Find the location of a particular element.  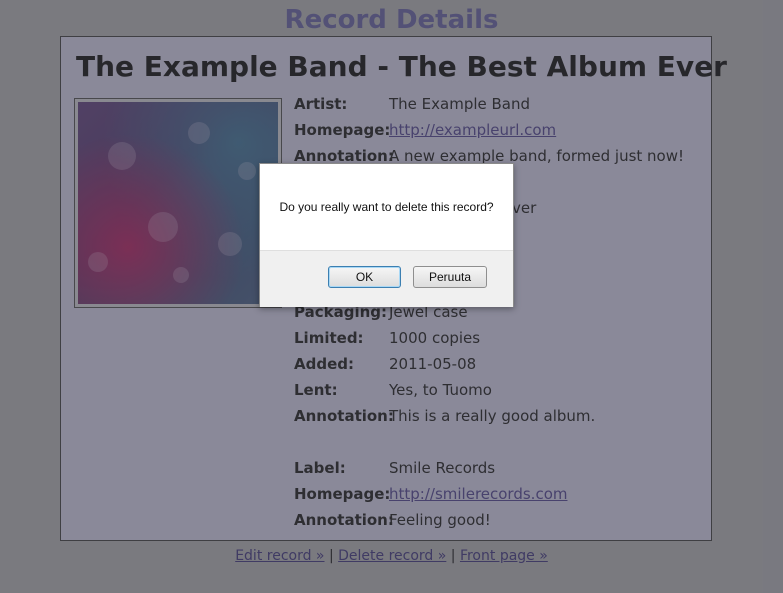

dialog-button-bar: OK Peruuta is located at coordinates (386, 278).